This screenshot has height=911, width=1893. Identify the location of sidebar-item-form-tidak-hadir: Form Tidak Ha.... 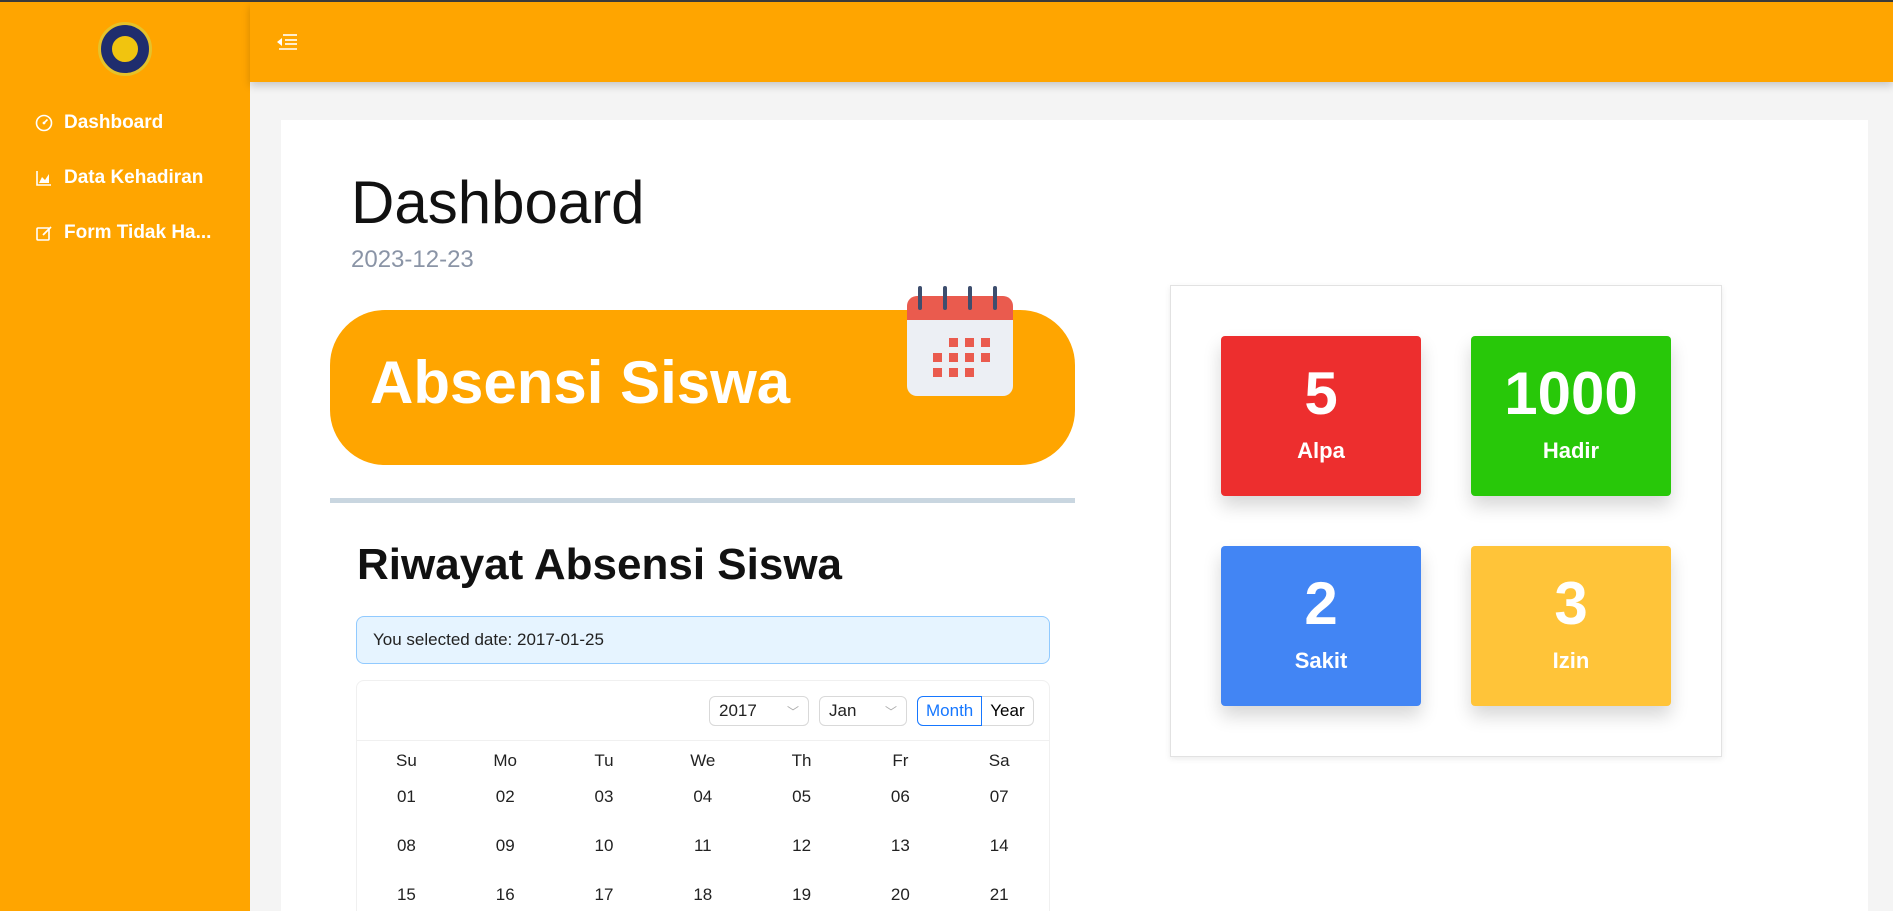
(134, 233).